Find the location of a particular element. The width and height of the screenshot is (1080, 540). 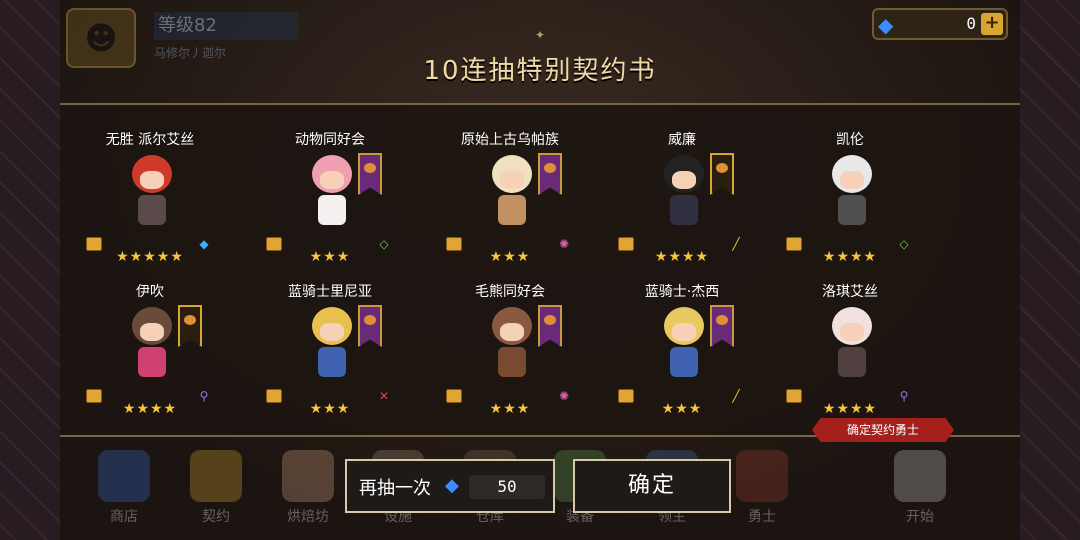

gem-count: 0 is located at coordinates (971, 23).